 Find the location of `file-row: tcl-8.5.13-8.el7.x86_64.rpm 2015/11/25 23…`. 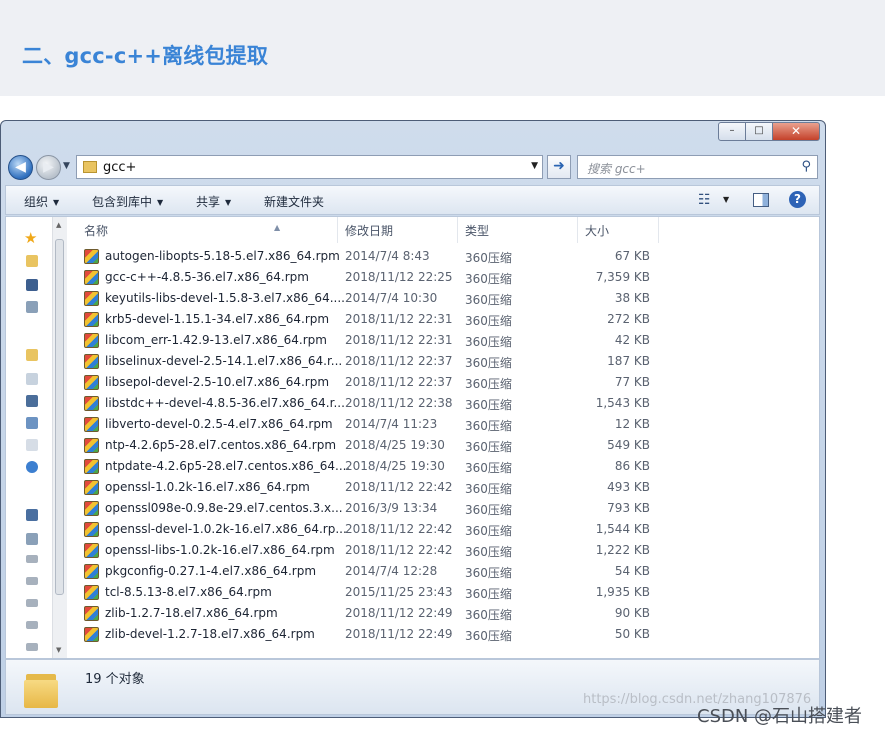

file-row: tcl-8.5.13-8.el7.x86_64.rpm 2015/11/25 23… is located at coordinates (441, 592).